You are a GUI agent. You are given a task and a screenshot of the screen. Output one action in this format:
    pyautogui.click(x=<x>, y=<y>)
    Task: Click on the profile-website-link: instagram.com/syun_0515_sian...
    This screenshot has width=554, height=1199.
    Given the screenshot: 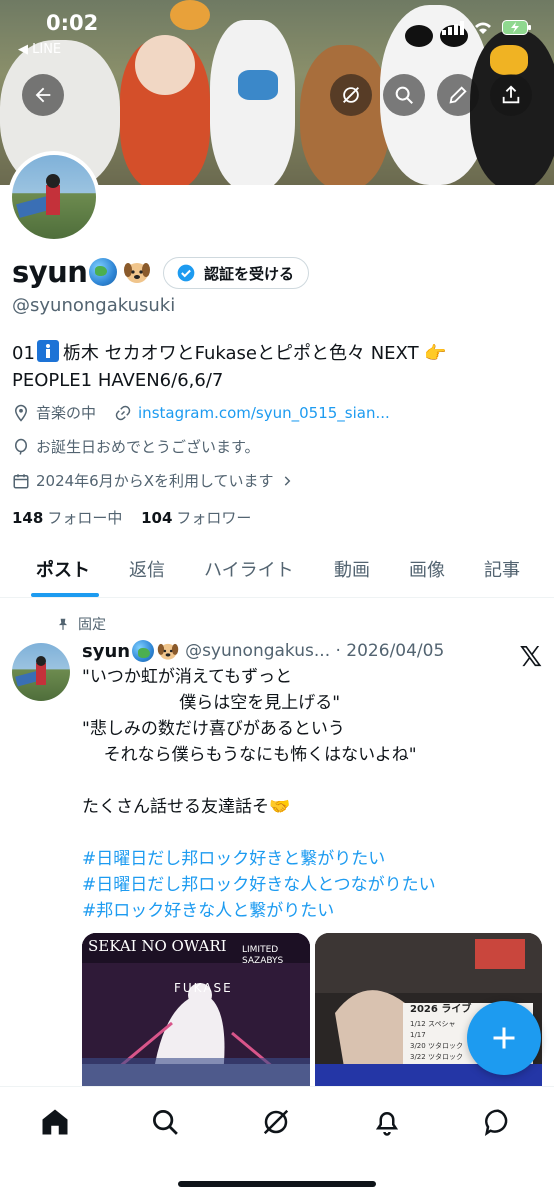 What is the action you would take?
    pyautogui.click(x=264, y=413)
    